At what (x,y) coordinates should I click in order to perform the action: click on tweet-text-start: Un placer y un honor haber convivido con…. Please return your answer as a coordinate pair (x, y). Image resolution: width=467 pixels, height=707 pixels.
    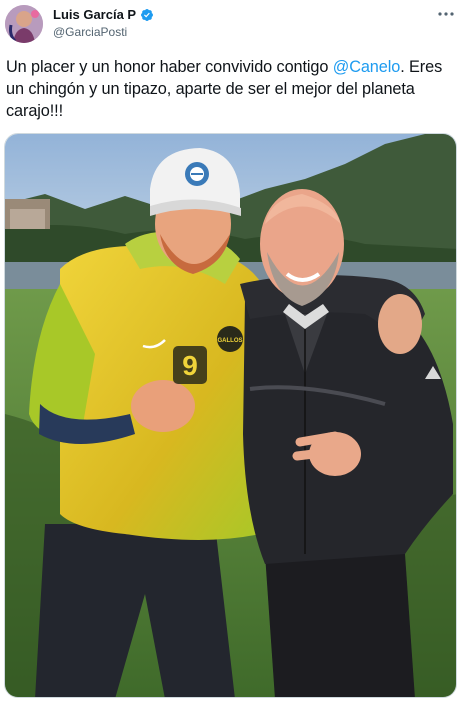
    Looking at the image, I should click on (169, 67).